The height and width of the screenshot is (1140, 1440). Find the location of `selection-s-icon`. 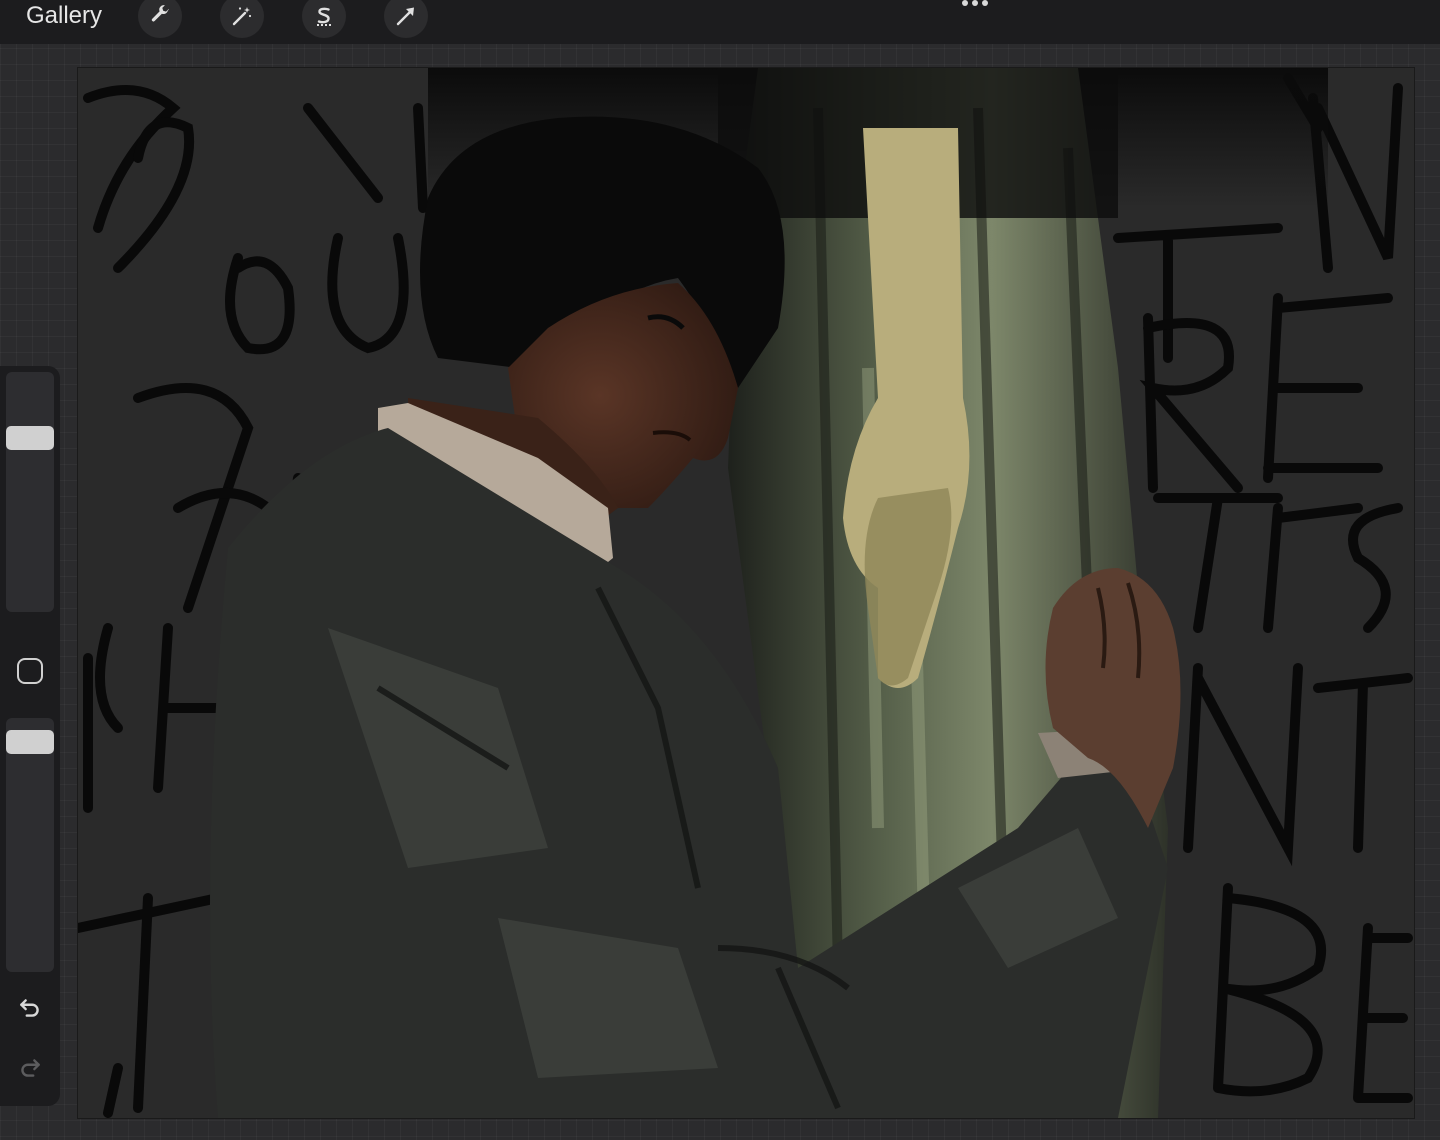

selection-s-icon is located at coordinates (324, 16).